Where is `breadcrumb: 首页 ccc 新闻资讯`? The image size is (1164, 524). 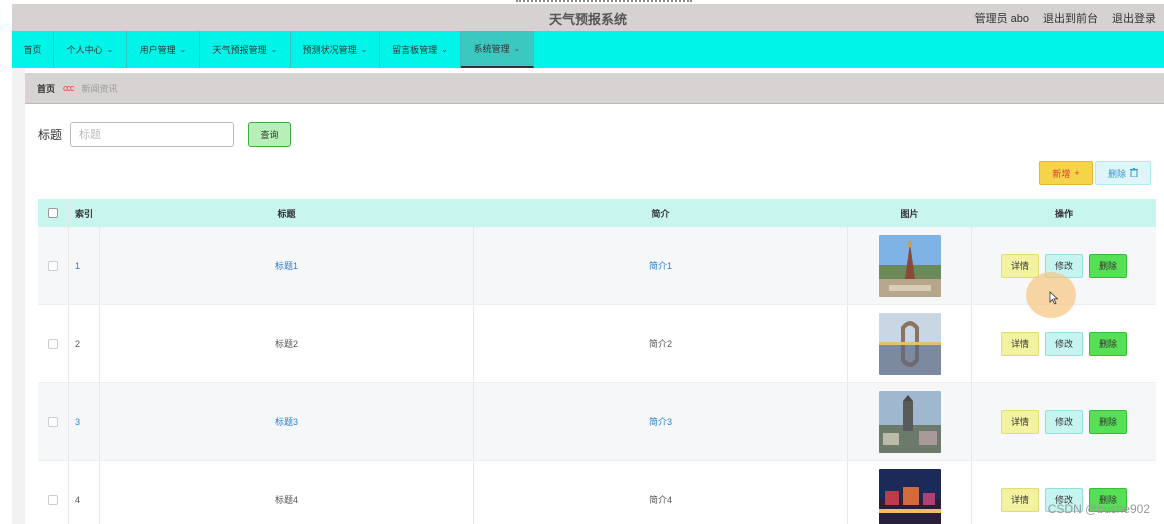 breadcrumb: 首页 ccc 新闻资讯 is located at coordinates (594, 88).